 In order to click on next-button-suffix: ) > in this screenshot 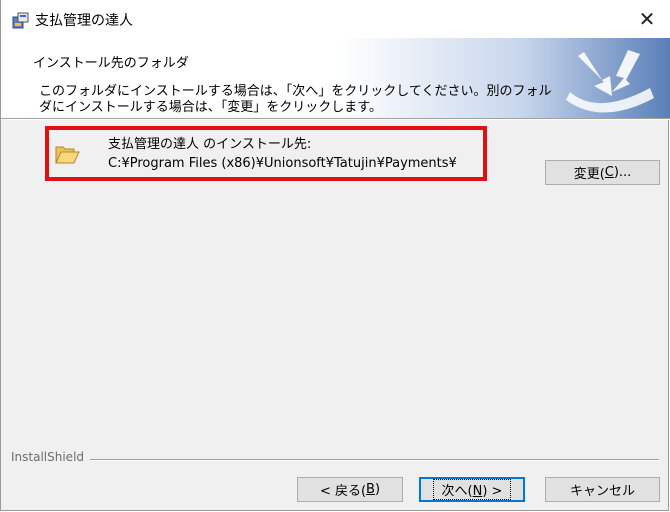, I will do `click(492, 491)`.